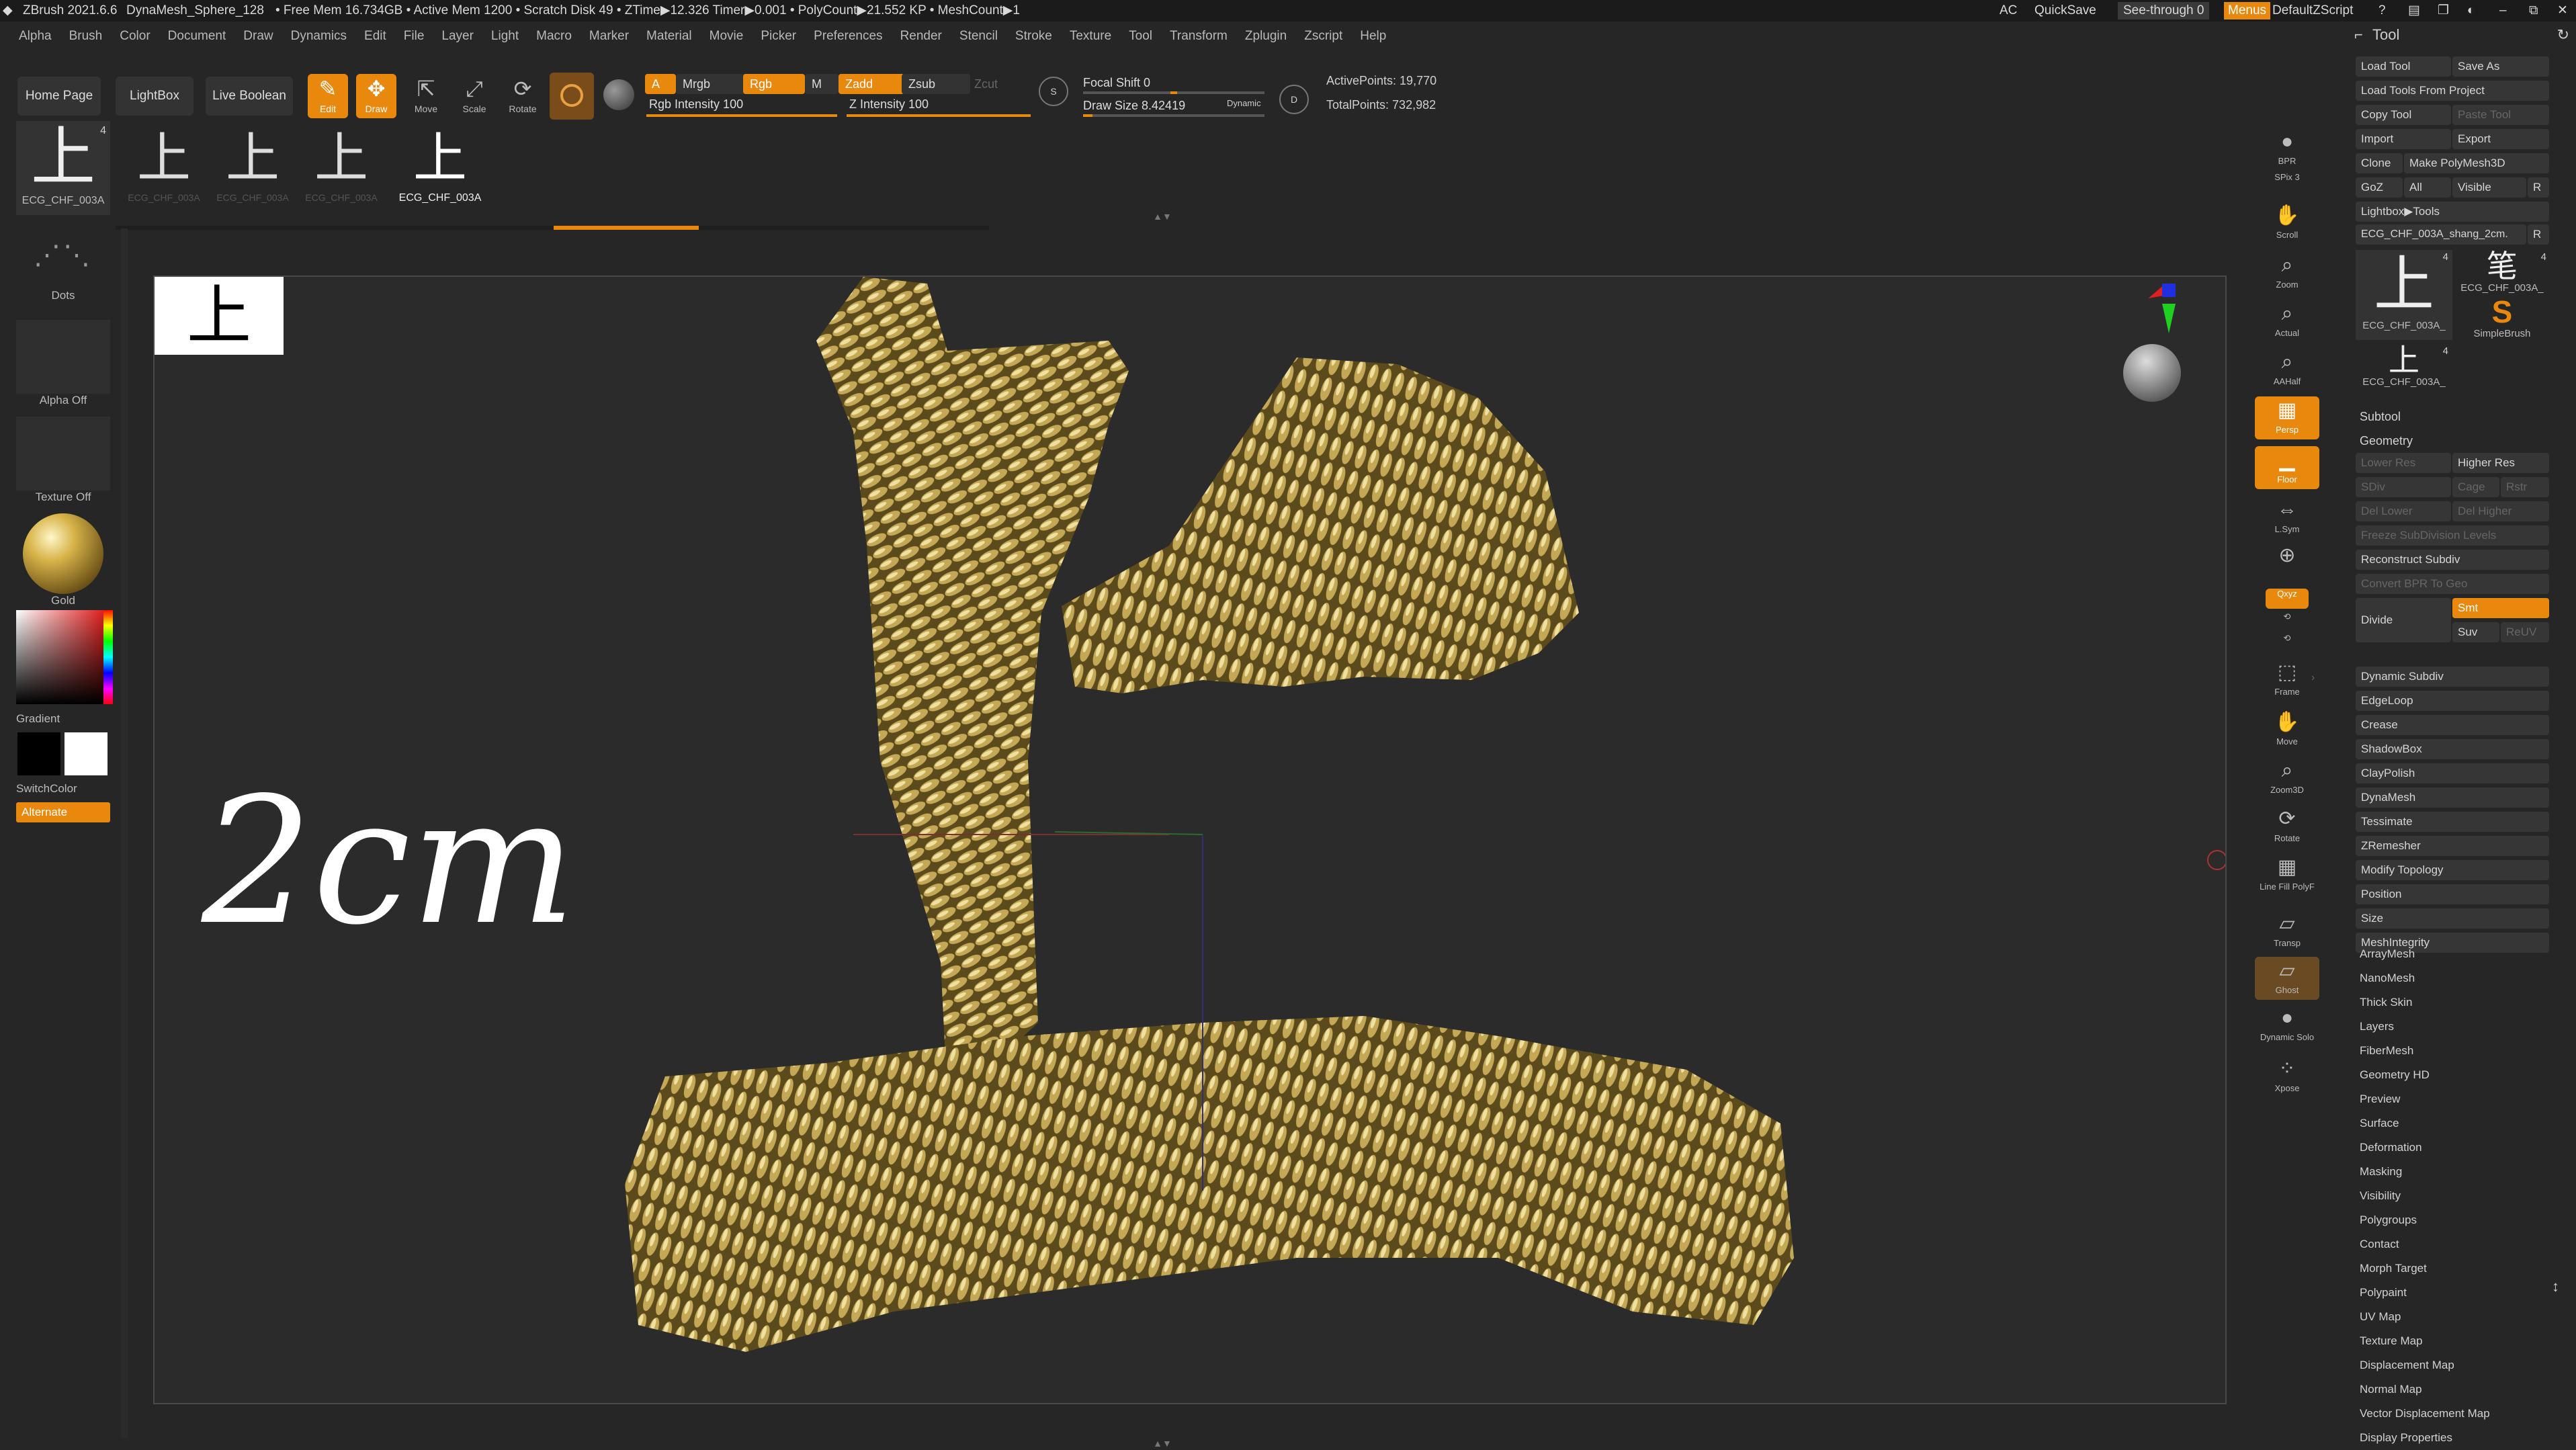  What do you see at coordinates (1199, 36) in the screenshot?
I see `menu-transform: Transform` at bounding box center [1199, 36].